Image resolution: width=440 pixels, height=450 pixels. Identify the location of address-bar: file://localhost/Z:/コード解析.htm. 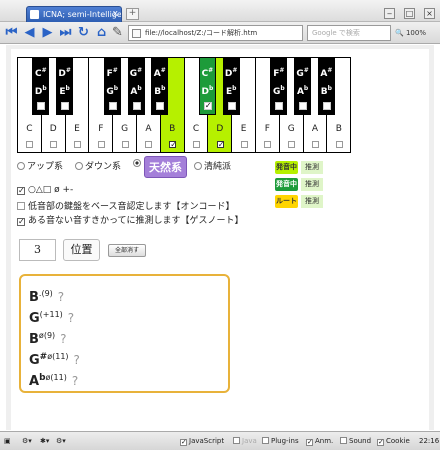
(215, 33).